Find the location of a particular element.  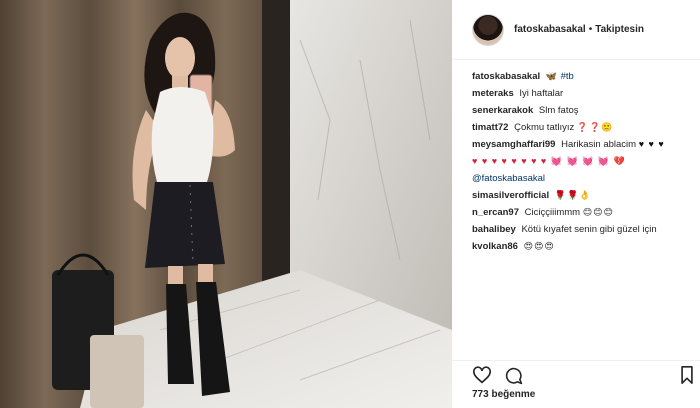

comment-emoji: 😊😊😊 is located at coordinates (598, 212).